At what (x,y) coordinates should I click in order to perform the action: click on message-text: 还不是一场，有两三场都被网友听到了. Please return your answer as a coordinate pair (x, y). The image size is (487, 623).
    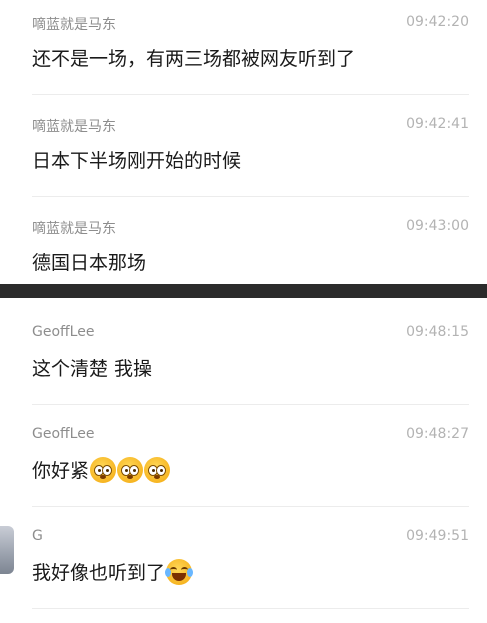
    Looking at the image, I should click on (194, 59).